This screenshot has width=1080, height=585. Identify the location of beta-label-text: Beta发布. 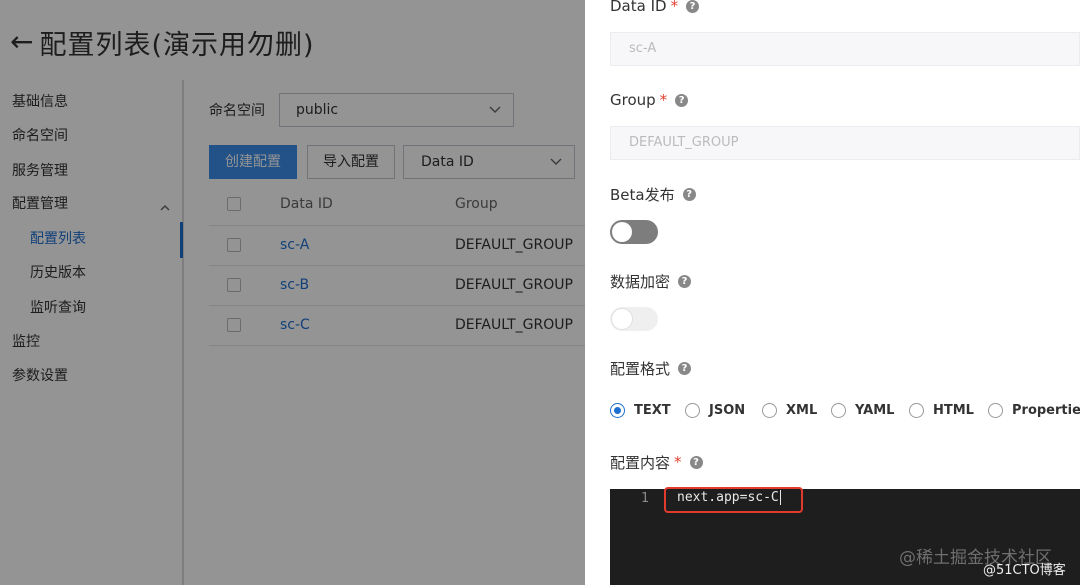
(642, 194).